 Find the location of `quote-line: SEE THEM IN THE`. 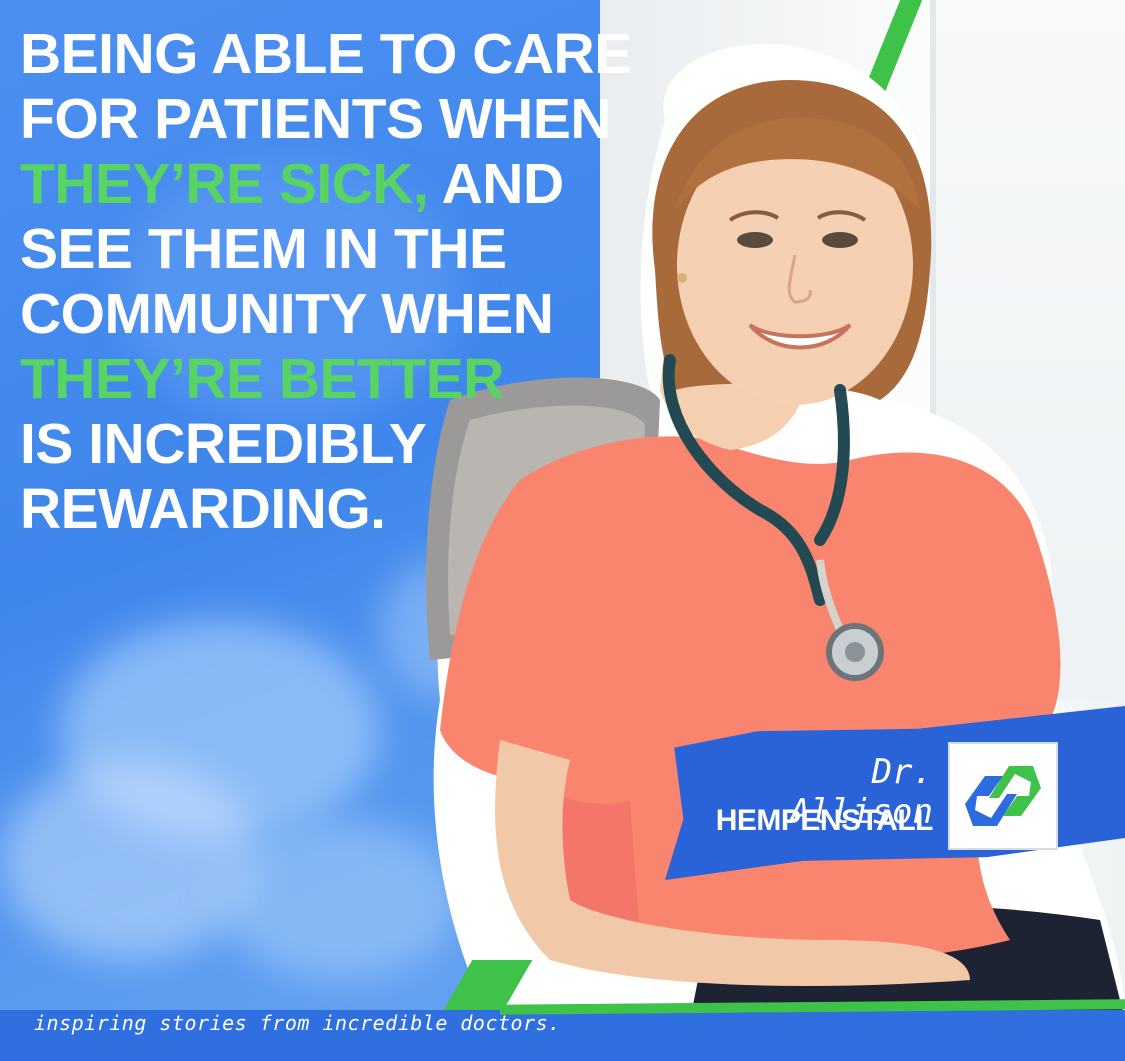

quote-line: SEE THEM IN THE is located at coordinates (263, 249).